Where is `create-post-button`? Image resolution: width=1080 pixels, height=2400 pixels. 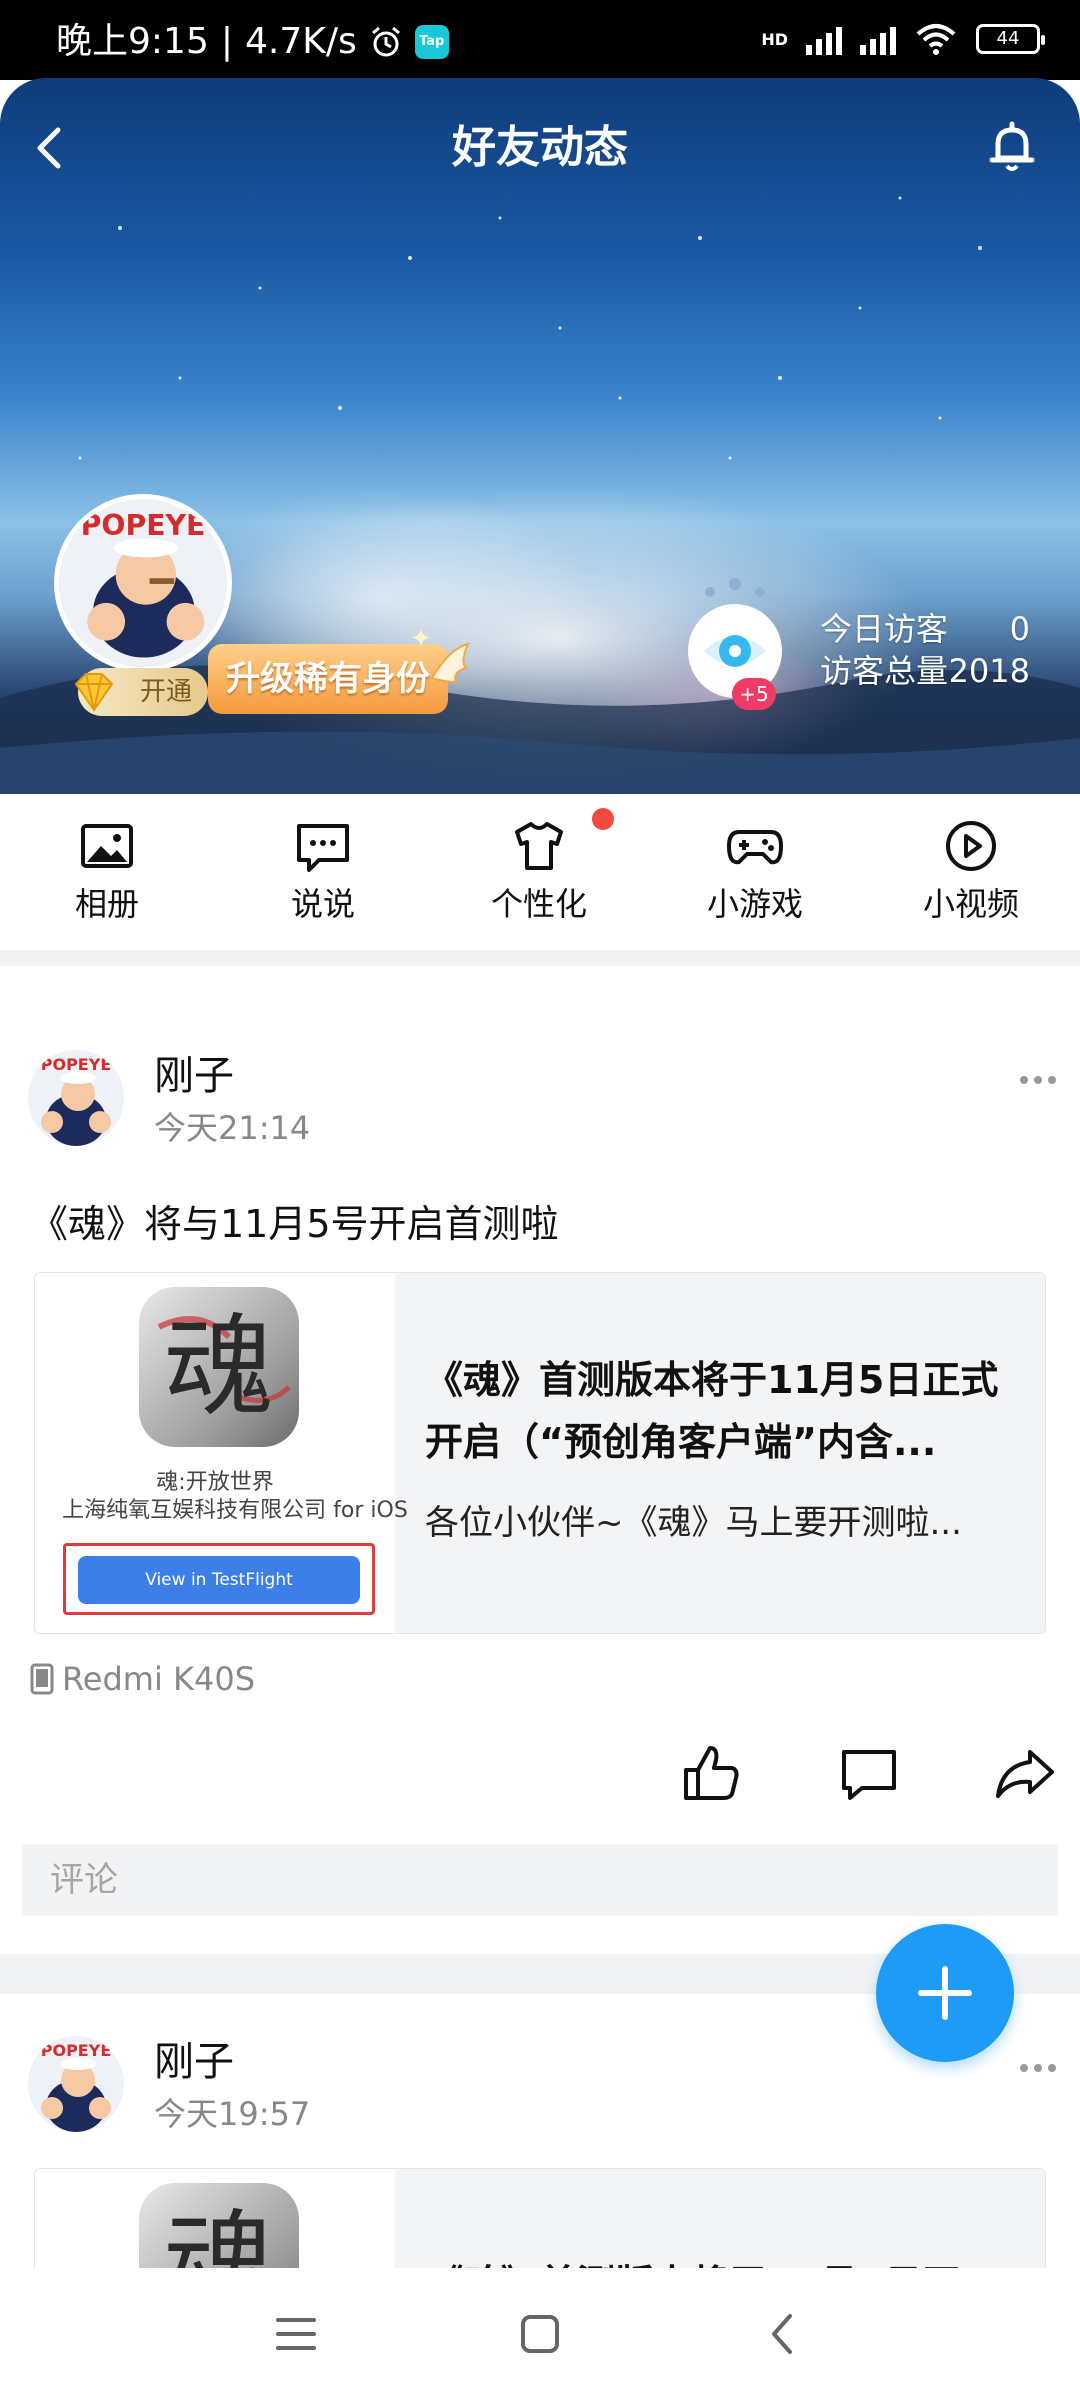 create-post-button is located at coordinates (945, 1993).